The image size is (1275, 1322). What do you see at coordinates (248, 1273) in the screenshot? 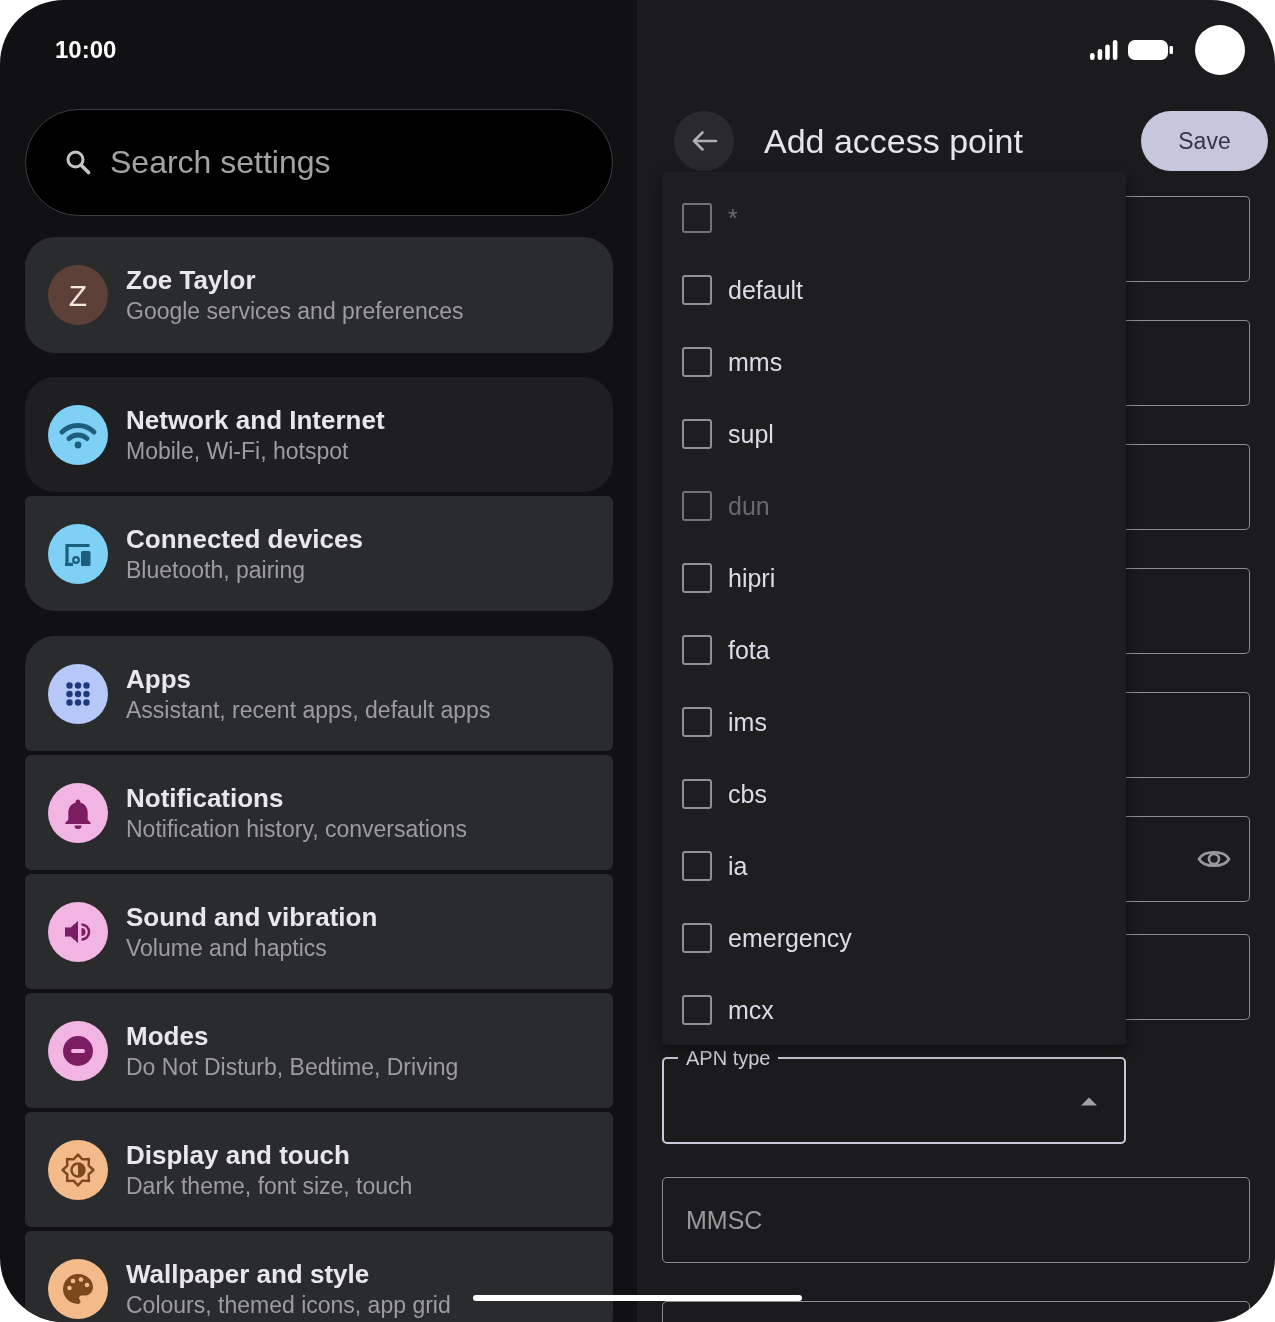
I see `settings-item-title: Wallpaper and style` at bounding box center [248, 1273].